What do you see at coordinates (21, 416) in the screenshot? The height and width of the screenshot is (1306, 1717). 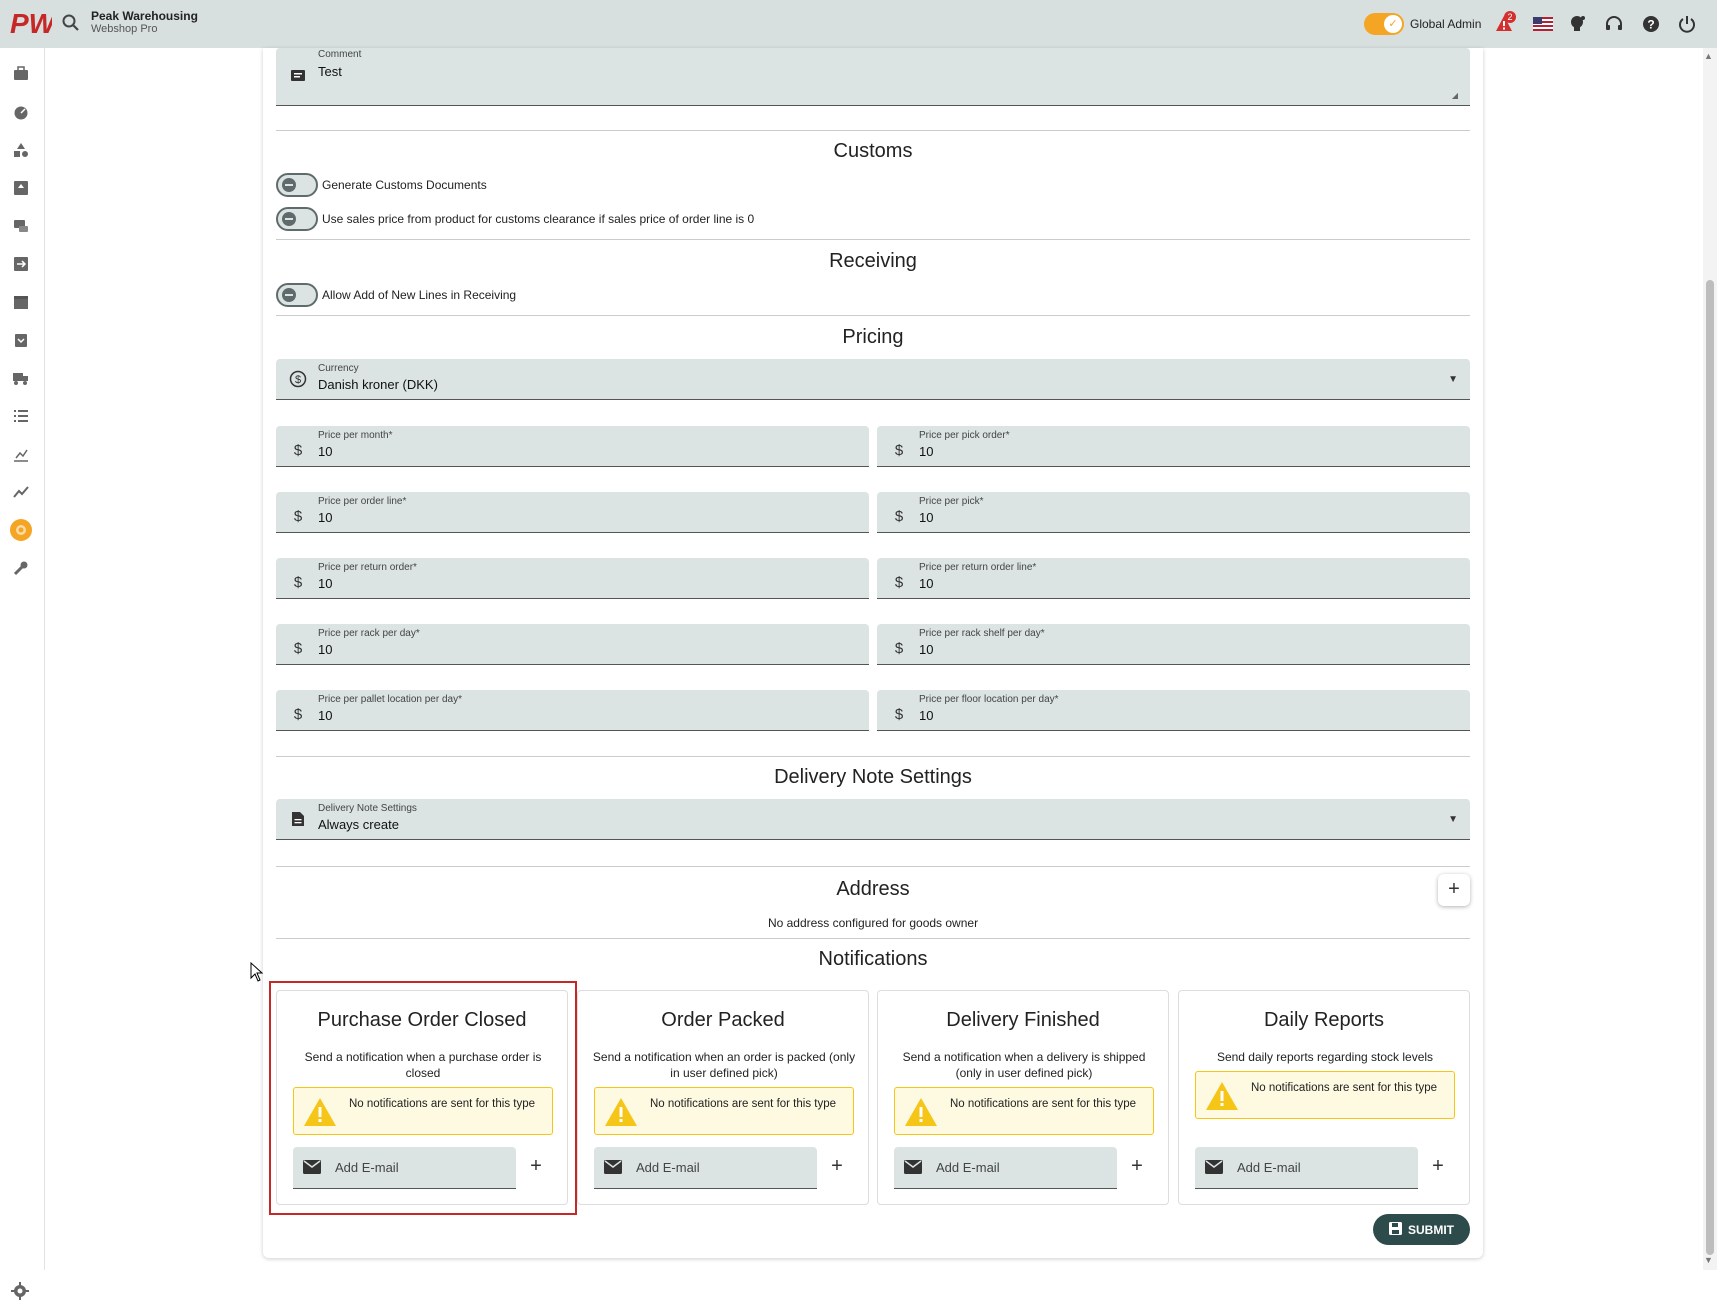 I see `list-icon` at bounding box center [21, 416].